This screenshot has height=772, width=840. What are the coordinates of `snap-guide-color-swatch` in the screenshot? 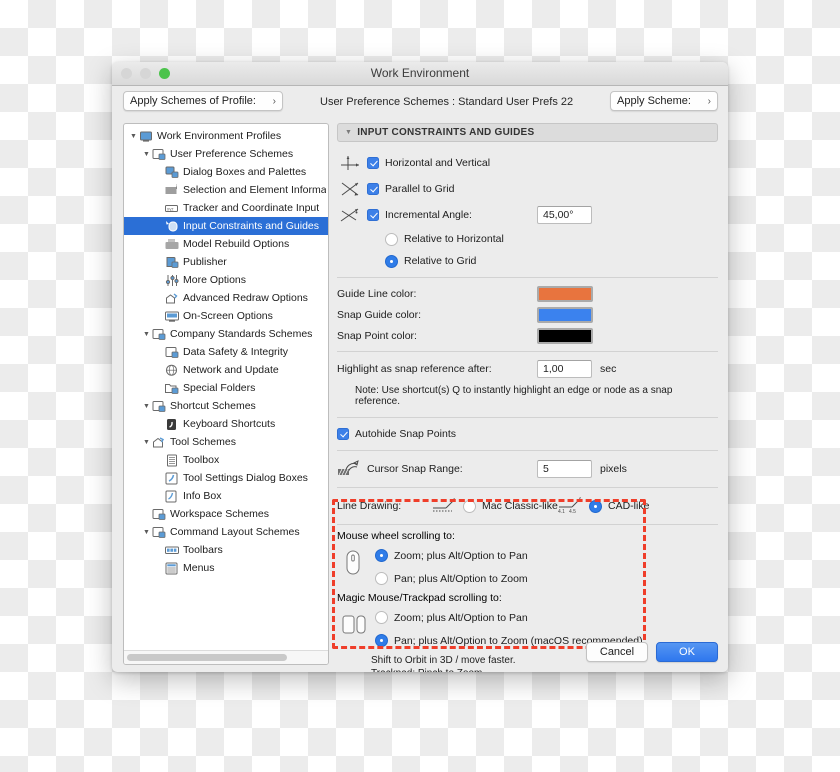 It's located at (565, 314).